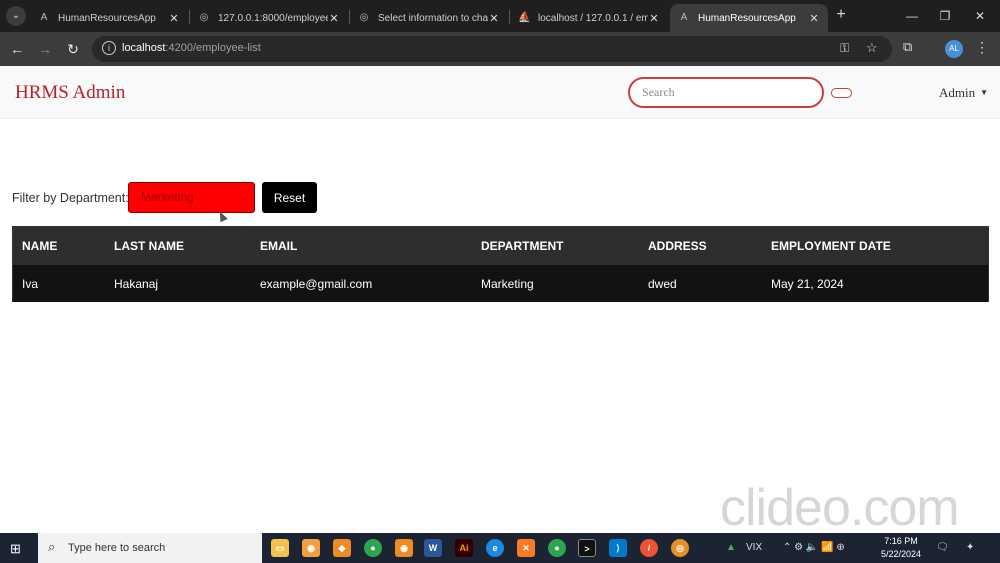 The height and width of the screenshot is (563, 1000). Describe the element at coordinates (587, 548) in the screenshot. I see `terminal-icon: >` at that location.